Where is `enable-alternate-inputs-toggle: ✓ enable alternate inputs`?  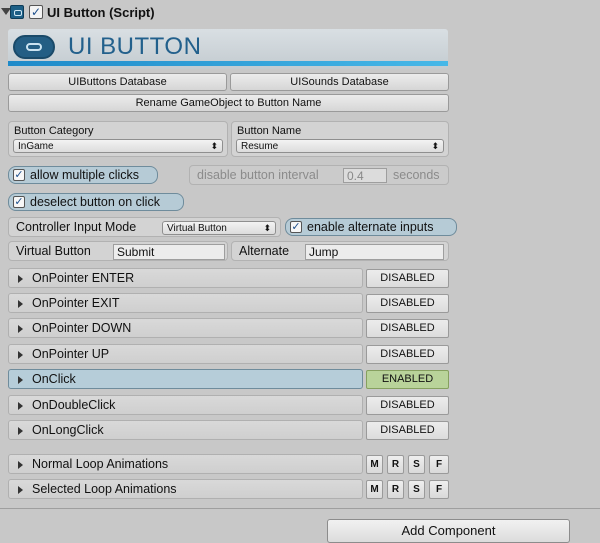
enable-alternate-inputs-toggle: ✓ enable alternate inputs is located at coordinates (371, 227).